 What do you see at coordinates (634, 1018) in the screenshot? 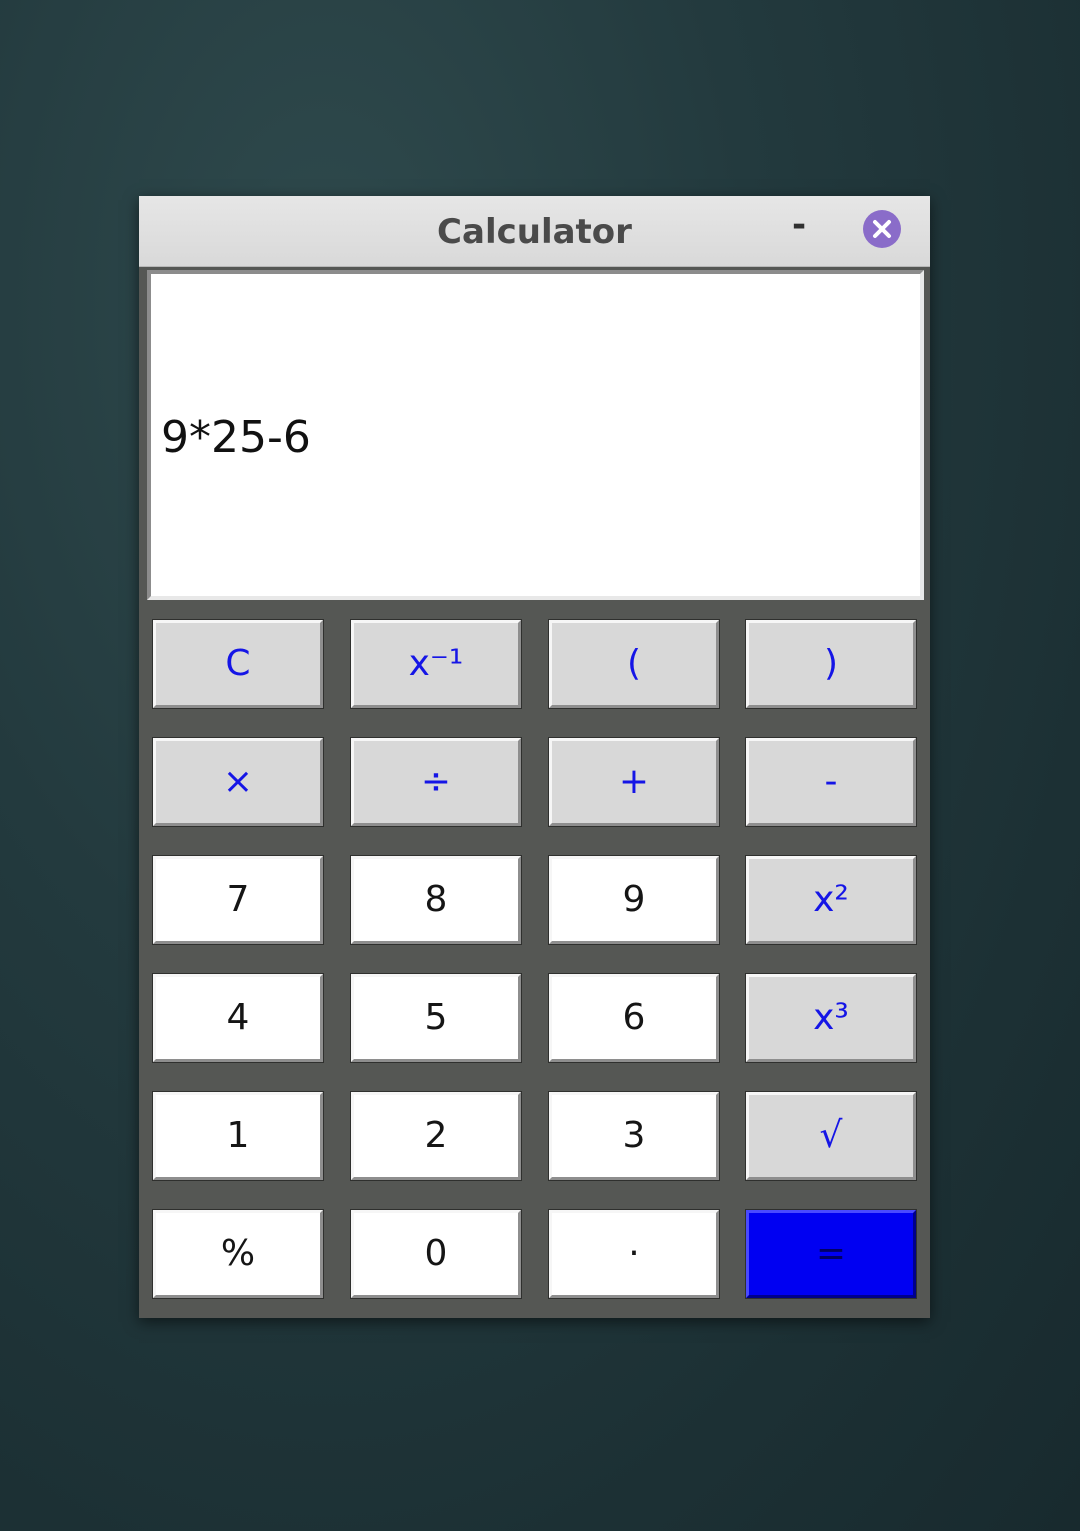
I see `digit-6-button: 6` at bounding box center [634, 1018].